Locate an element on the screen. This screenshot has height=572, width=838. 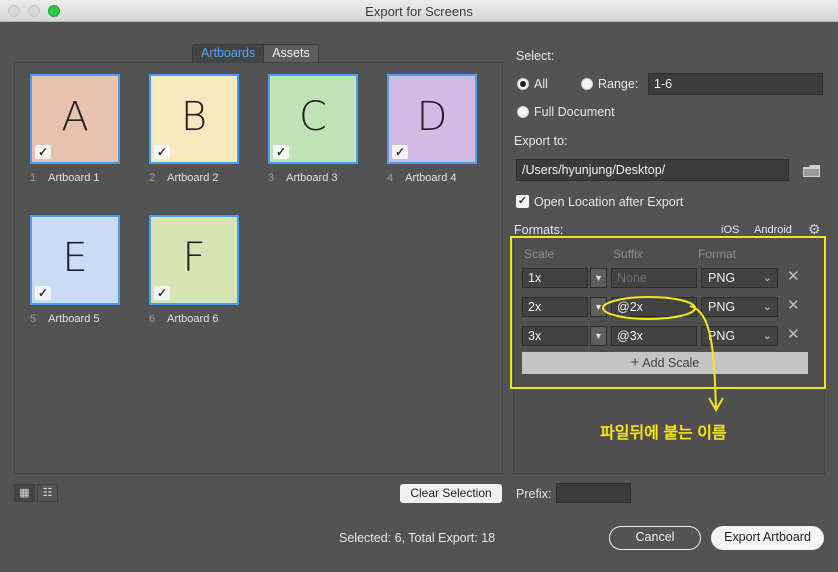
artboard-thumbnail: F ✓ is located at coordinates (194, 260).